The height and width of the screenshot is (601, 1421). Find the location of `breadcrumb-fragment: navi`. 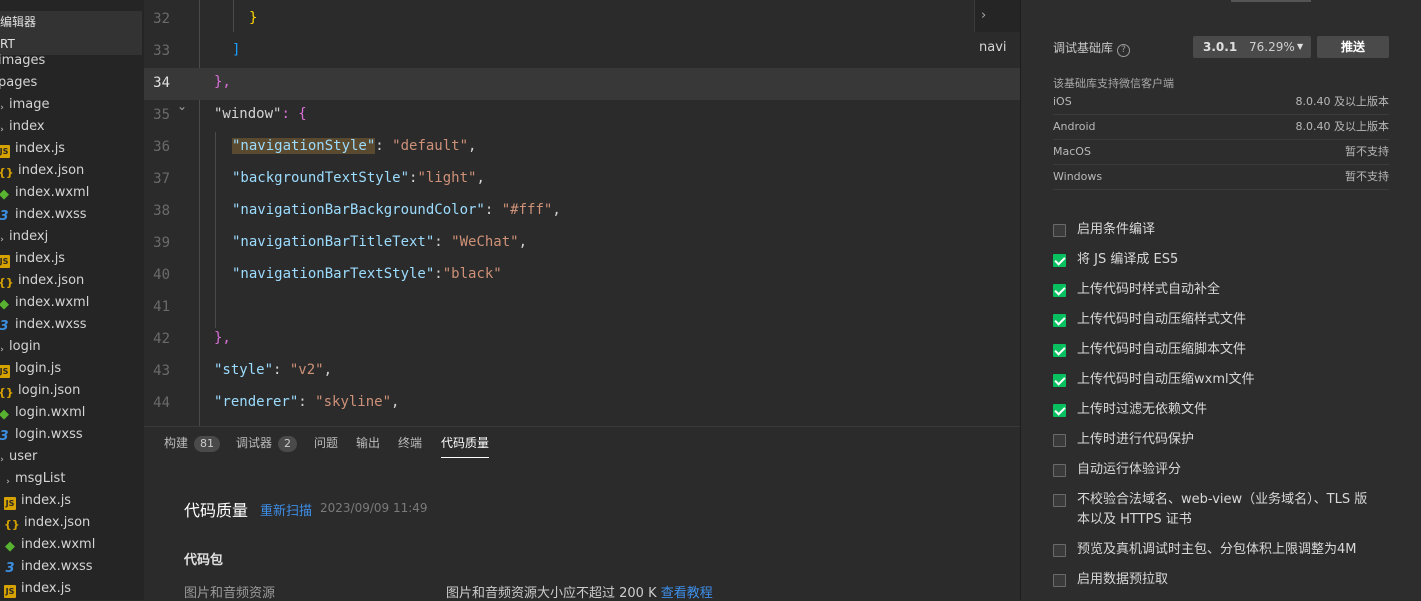

breadcrumb-fragment: navi is located at coordinates (993, 47).